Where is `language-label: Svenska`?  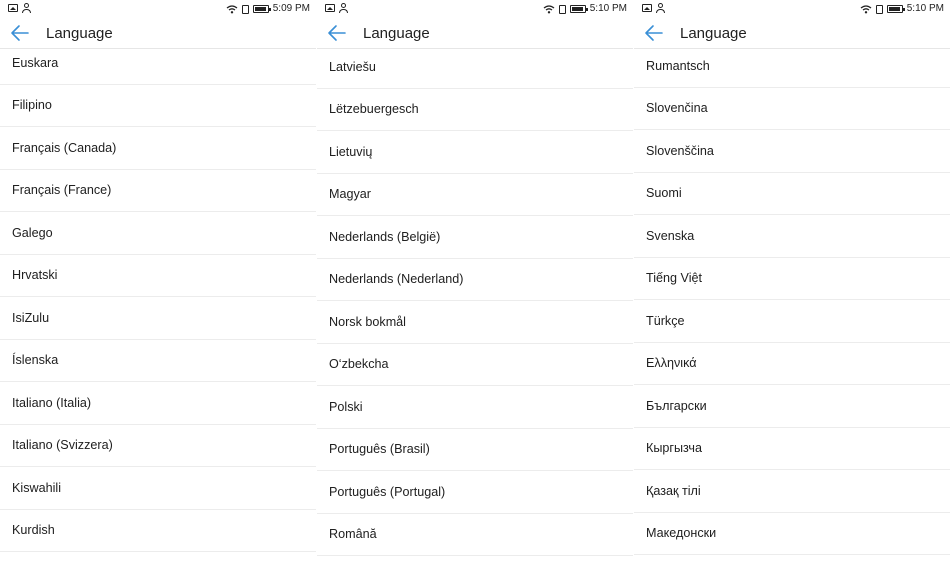 language-label: Svenska is located at coordinates (670, 235).